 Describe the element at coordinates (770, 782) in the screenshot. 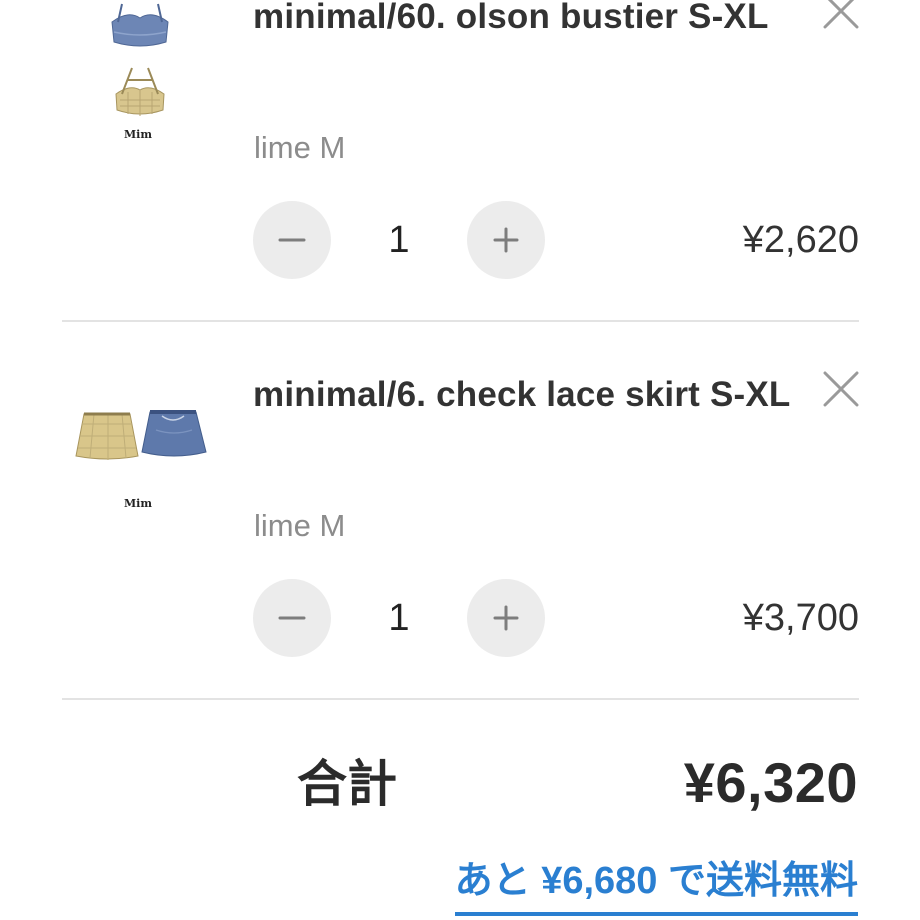

I see `total-value: ¥6,320` at that location.